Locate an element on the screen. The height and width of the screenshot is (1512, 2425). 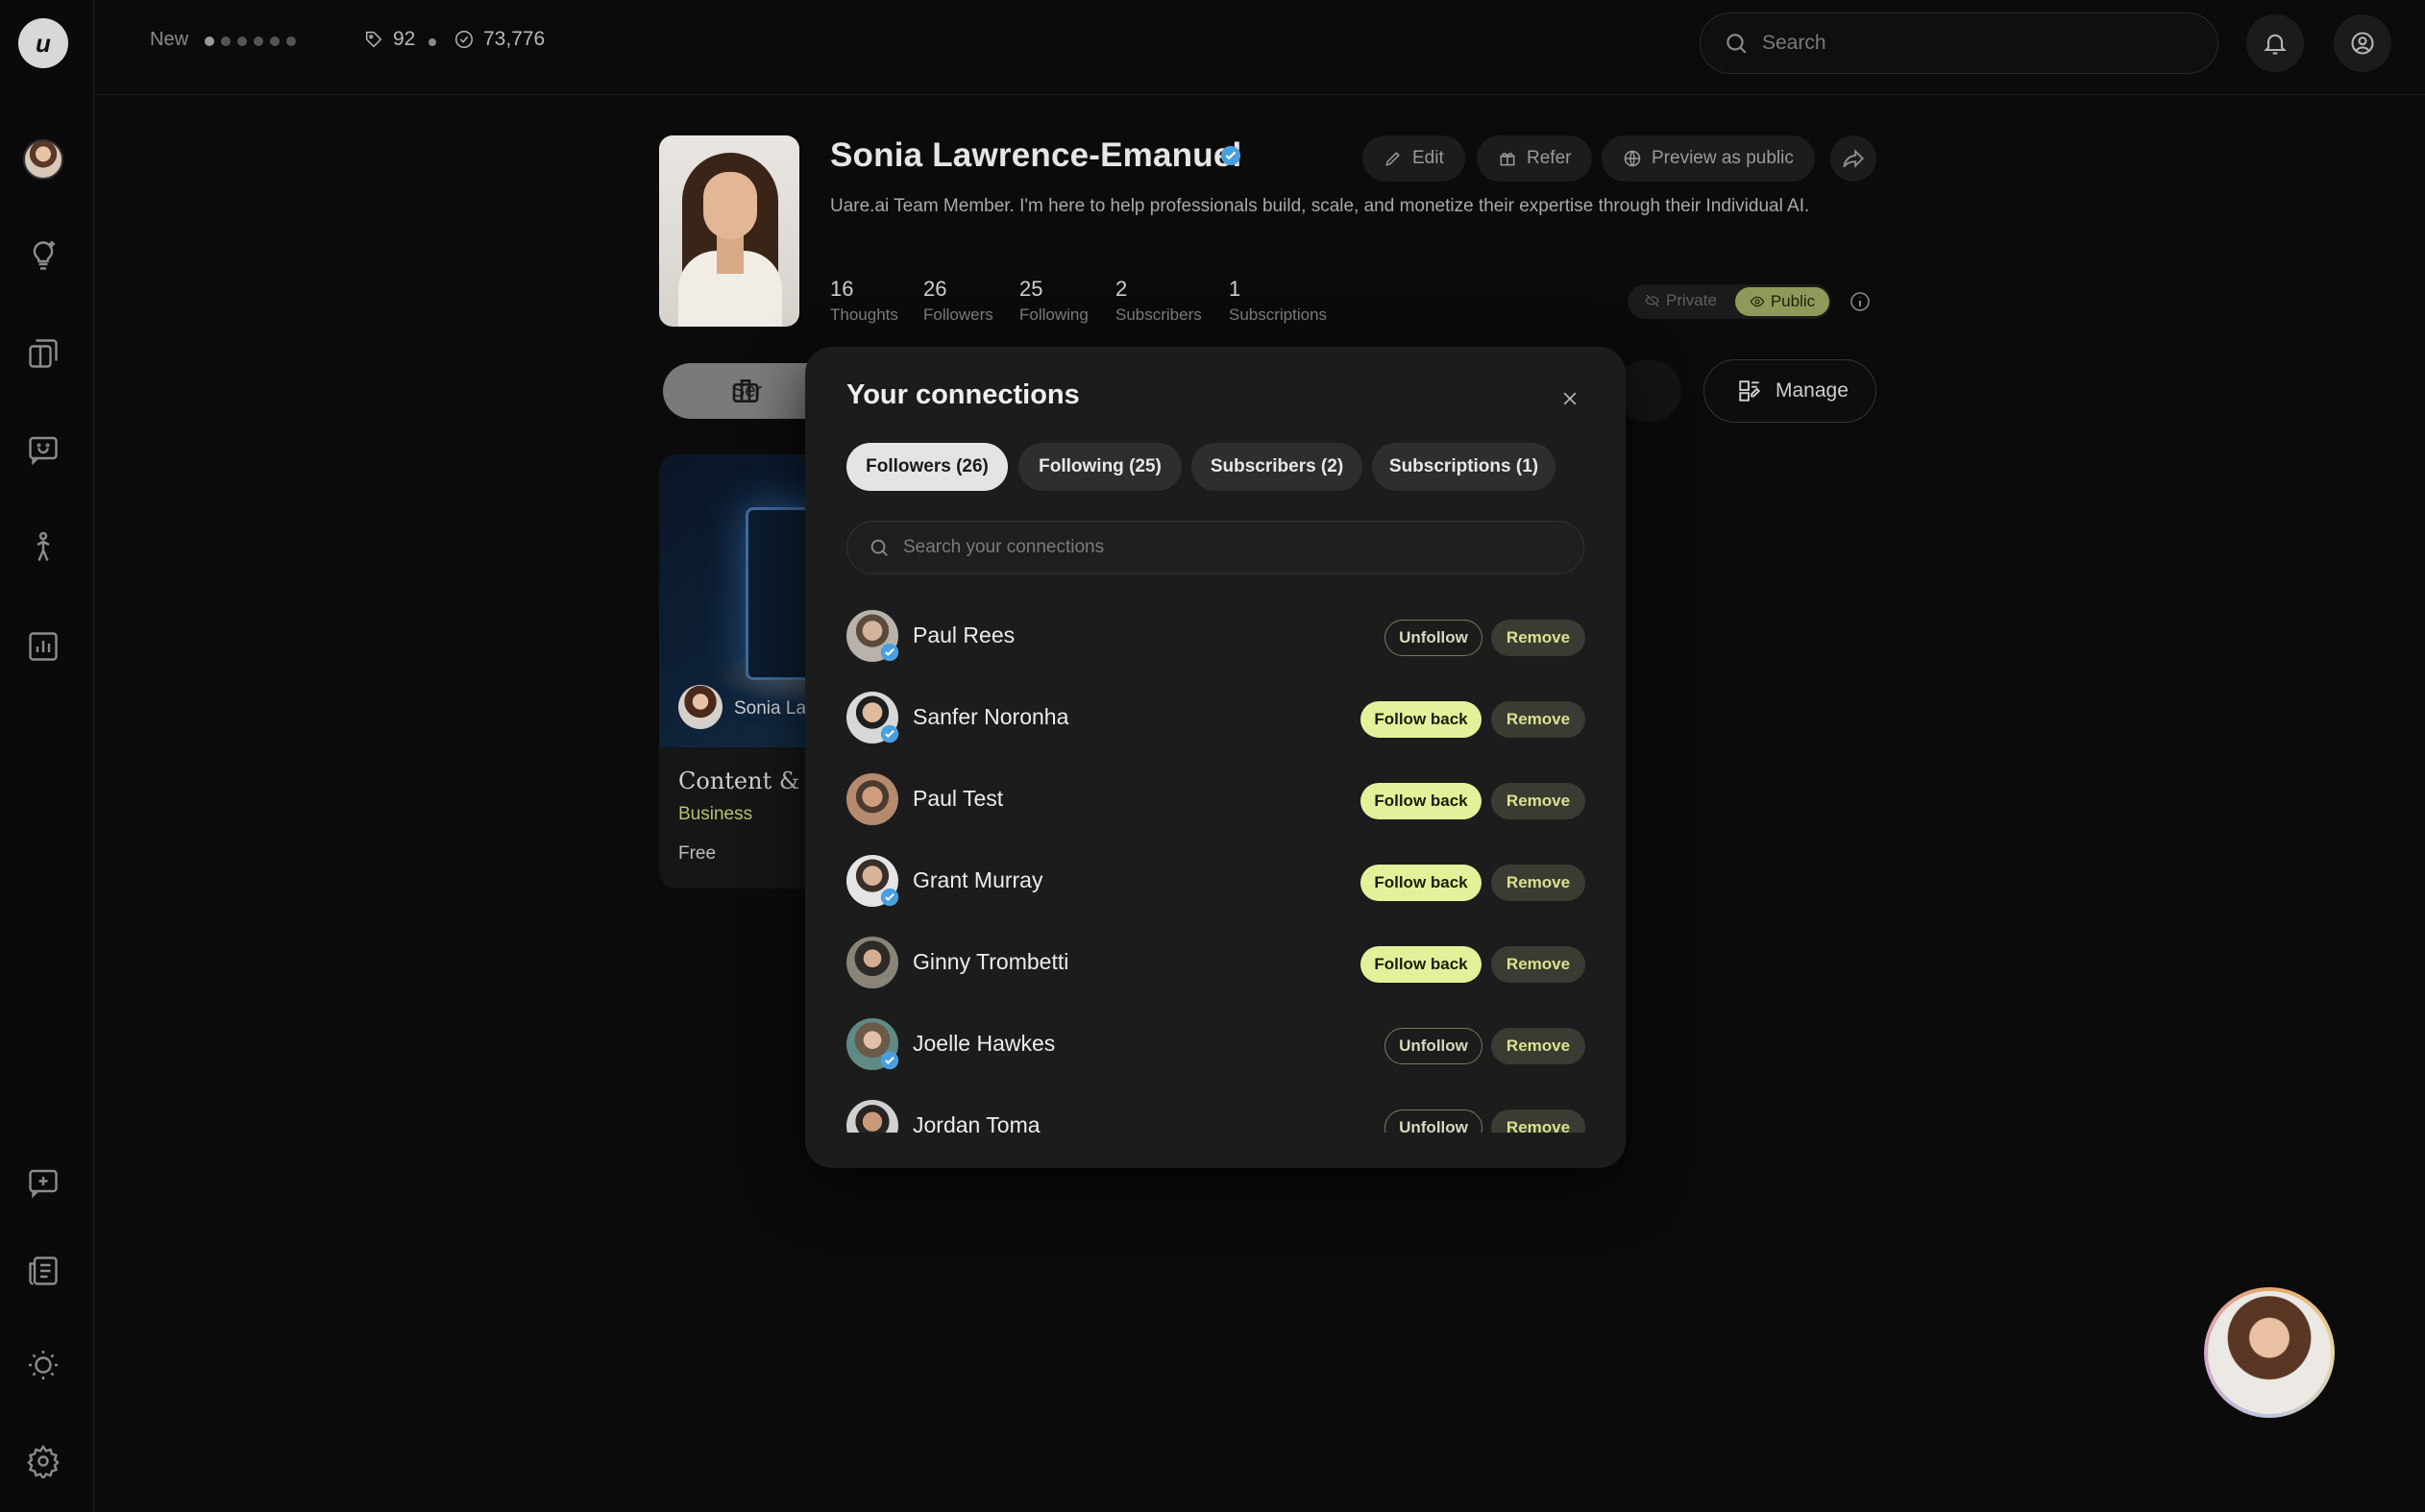
sidebar-avatar is located at coordinates (43, 159).